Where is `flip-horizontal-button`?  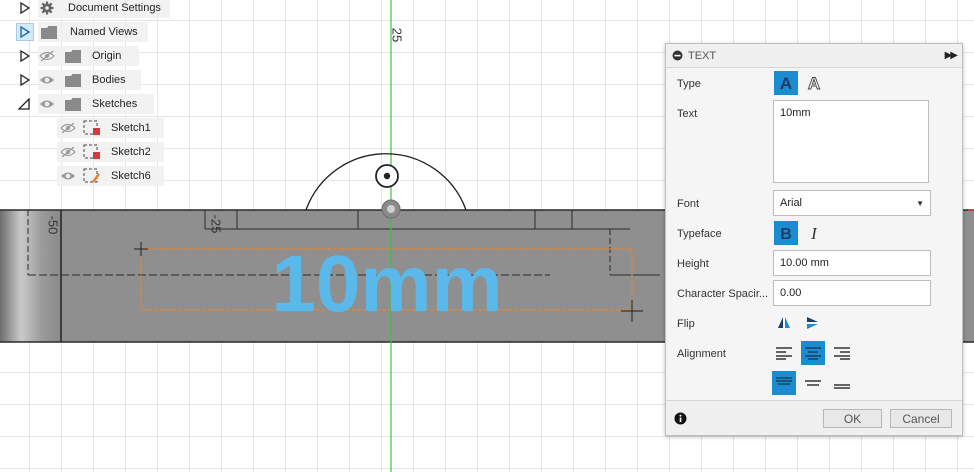 flip-horizontal-button is located at coordinates (784, 323).